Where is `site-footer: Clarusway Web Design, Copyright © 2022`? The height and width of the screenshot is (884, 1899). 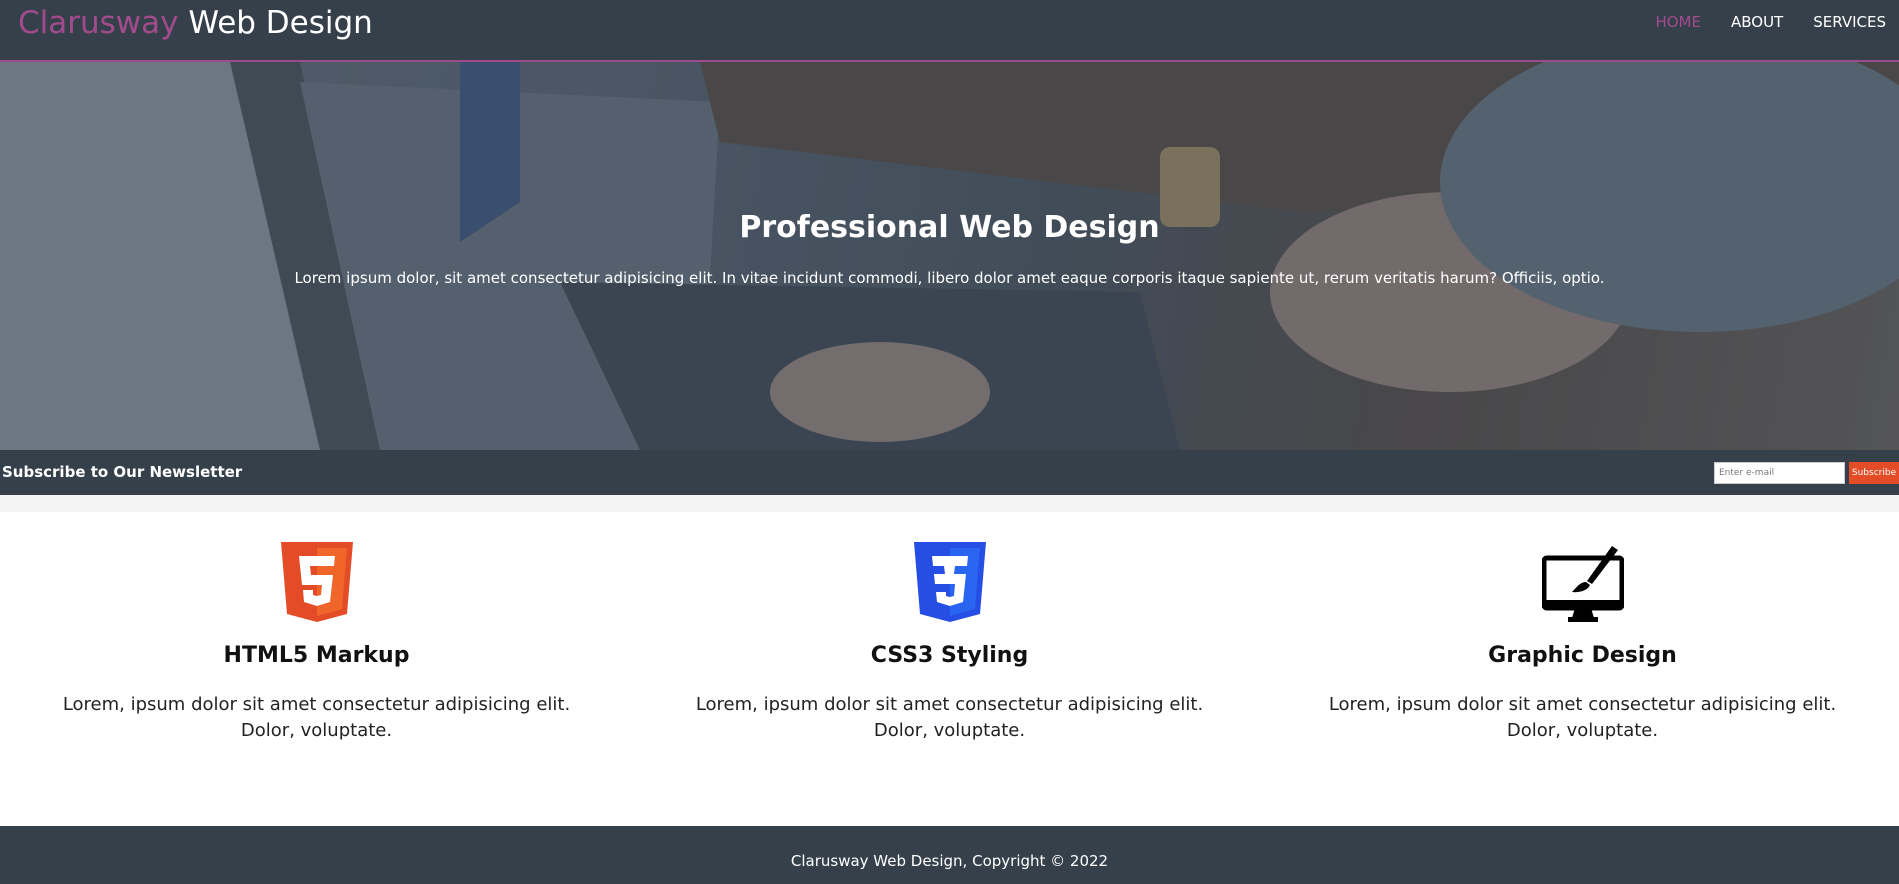
site-footer: Clarusway Web Design, Copyright © 2022 is located at coordinates (949, 855).